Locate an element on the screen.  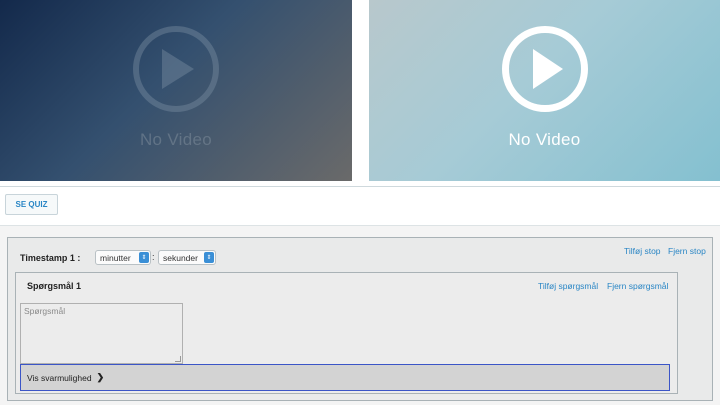
add-question-link: Tilføj spørgsmål is located at coordinates (568, 286).